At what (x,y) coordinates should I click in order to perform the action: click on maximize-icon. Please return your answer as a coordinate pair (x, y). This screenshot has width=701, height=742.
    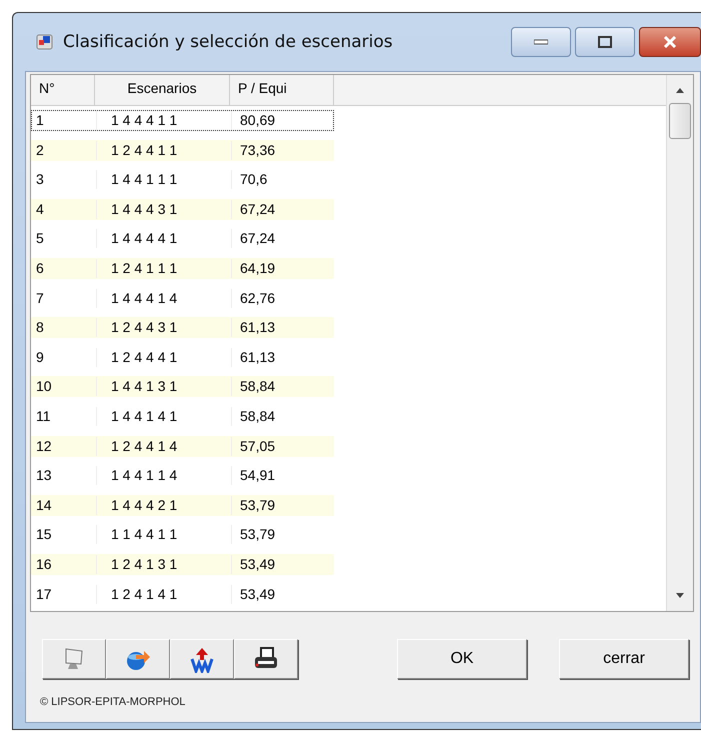
    Looking at the image, I should click on (605, 42).